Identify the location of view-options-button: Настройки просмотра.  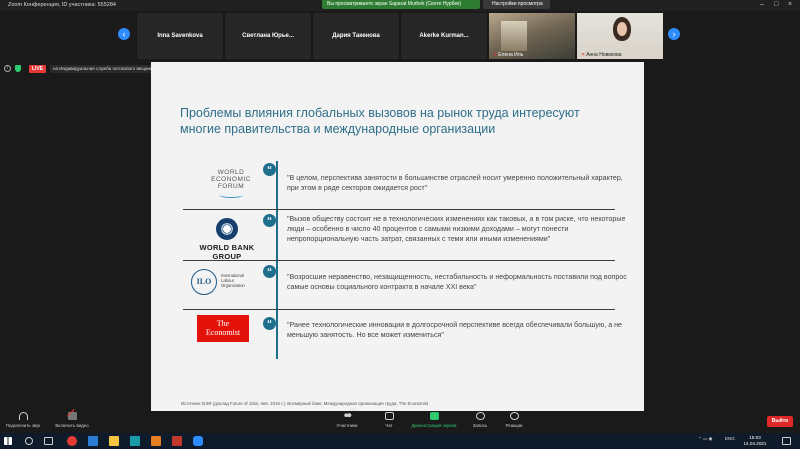
(516, 4).